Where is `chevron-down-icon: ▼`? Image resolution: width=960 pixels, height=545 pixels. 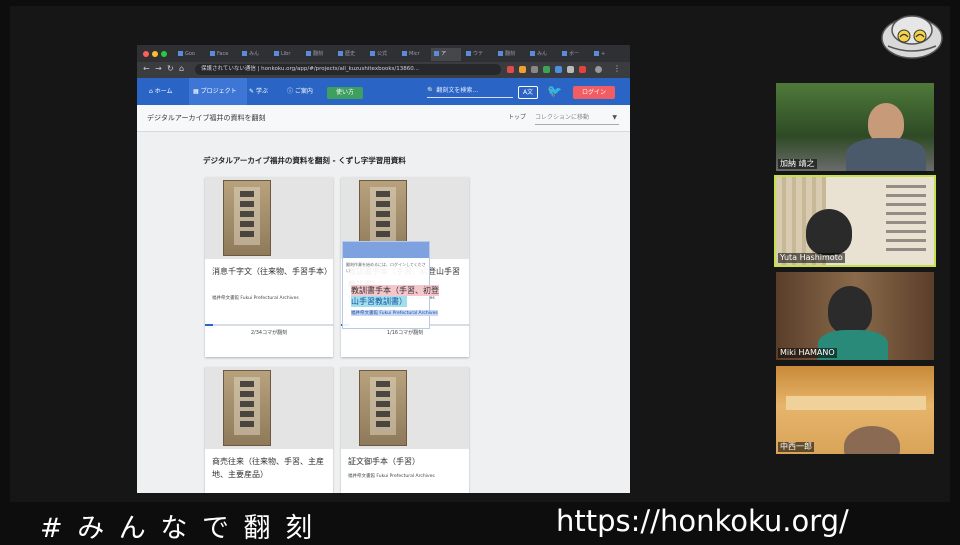
chevron-down-icon: ▼ is located at coordinates (614, 117).